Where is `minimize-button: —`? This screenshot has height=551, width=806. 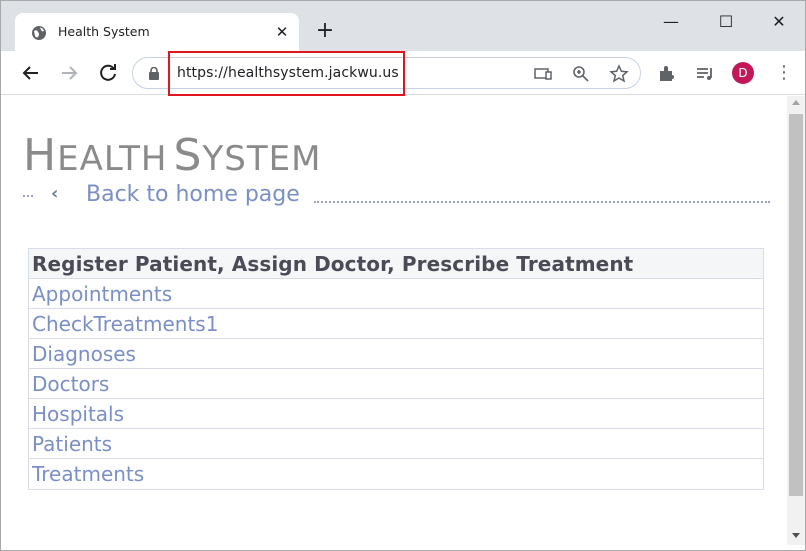 minimize-button: — is located at coordinates (671, 22).